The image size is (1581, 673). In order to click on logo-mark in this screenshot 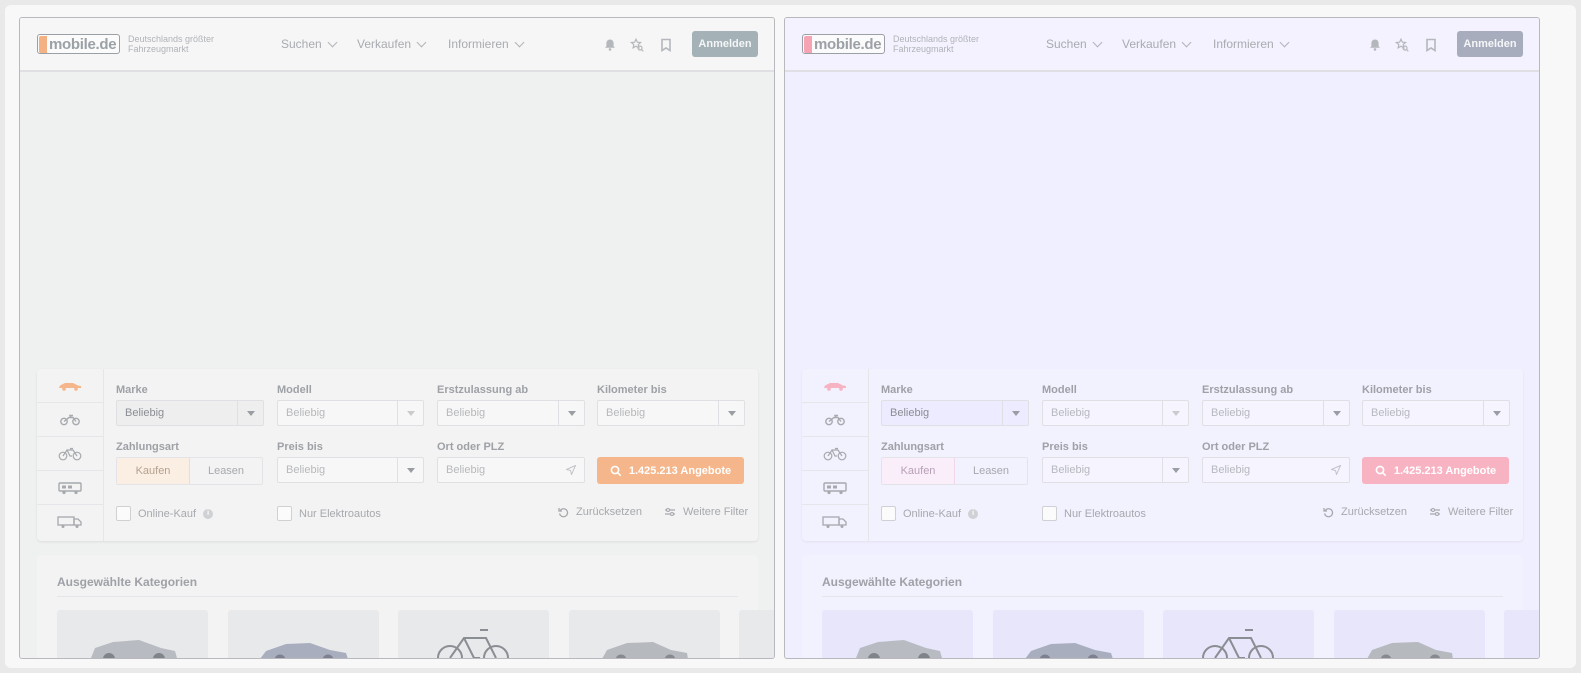, I will do `click(43, 44)`.